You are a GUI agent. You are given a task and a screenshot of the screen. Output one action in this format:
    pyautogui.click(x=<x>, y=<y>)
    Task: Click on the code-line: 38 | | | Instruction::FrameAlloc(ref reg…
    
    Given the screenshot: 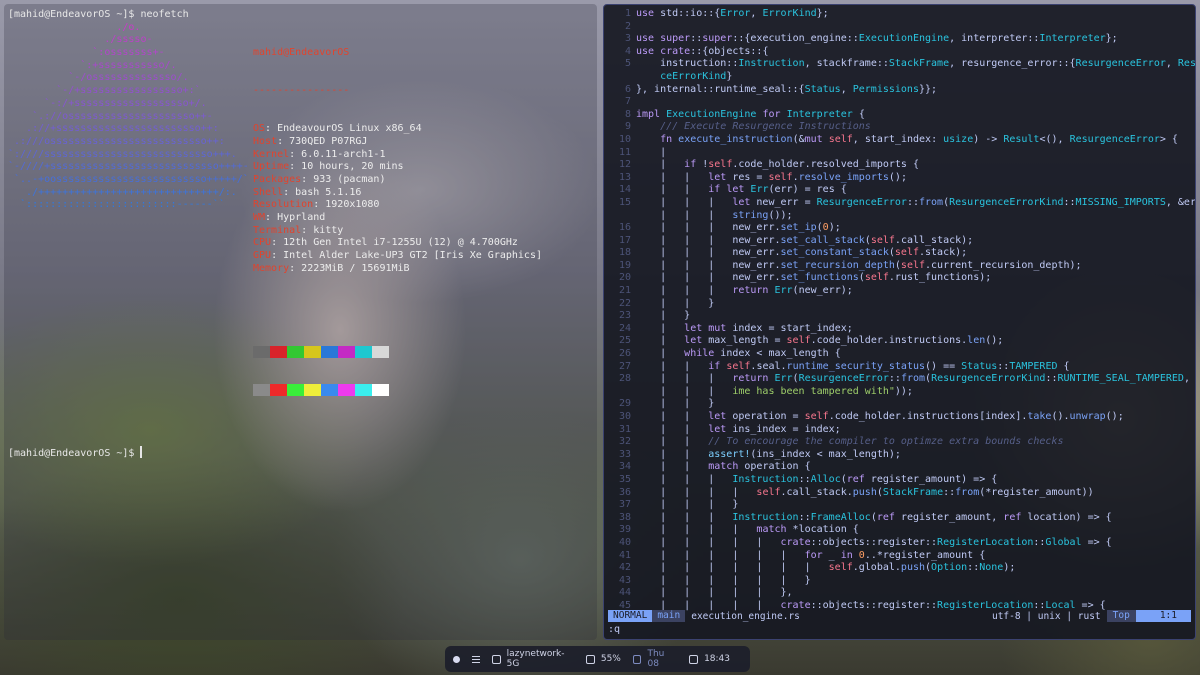 What is the action you would take?
    pyautogui.click(x=899, y=518)
    